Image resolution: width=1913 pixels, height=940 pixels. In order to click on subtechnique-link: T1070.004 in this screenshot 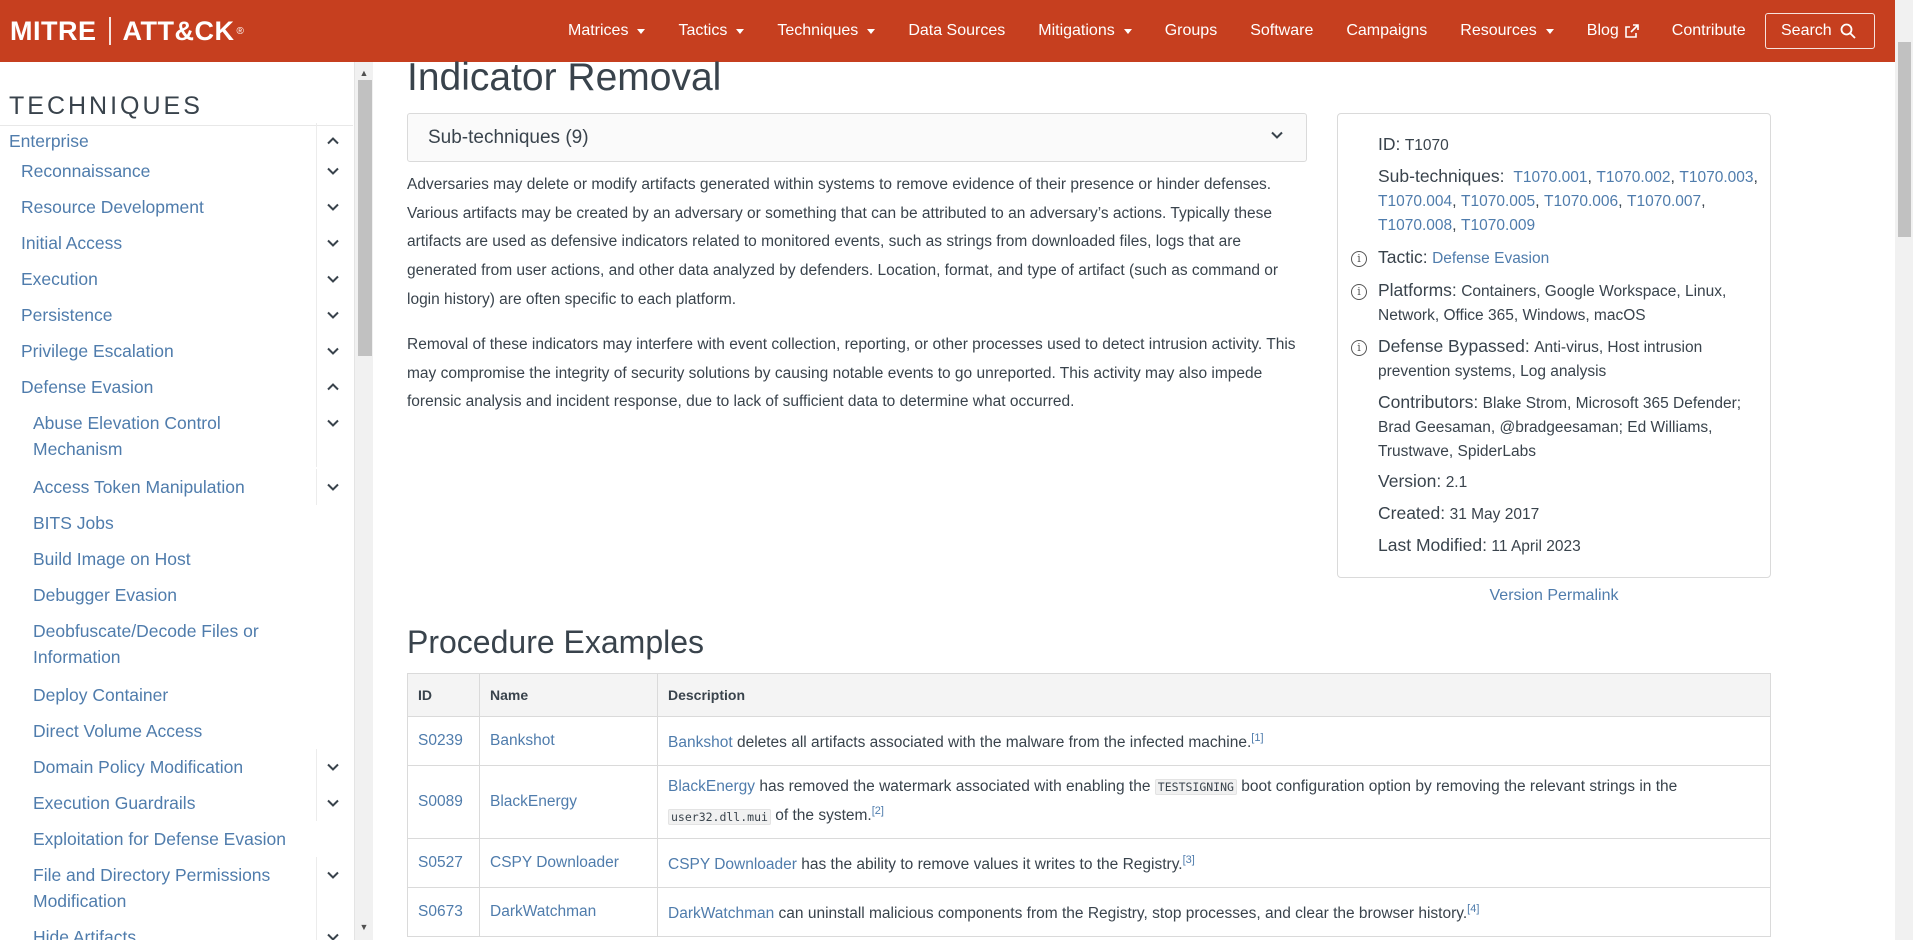, I will do `click(1415, 201)`.